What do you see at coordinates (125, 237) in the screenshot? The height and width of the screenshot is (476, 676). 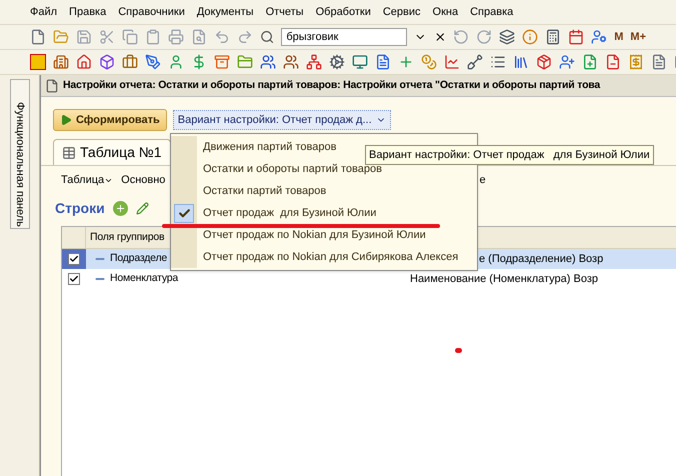 I see `column-header: Поля группиров` at bounding box center [125, 237].